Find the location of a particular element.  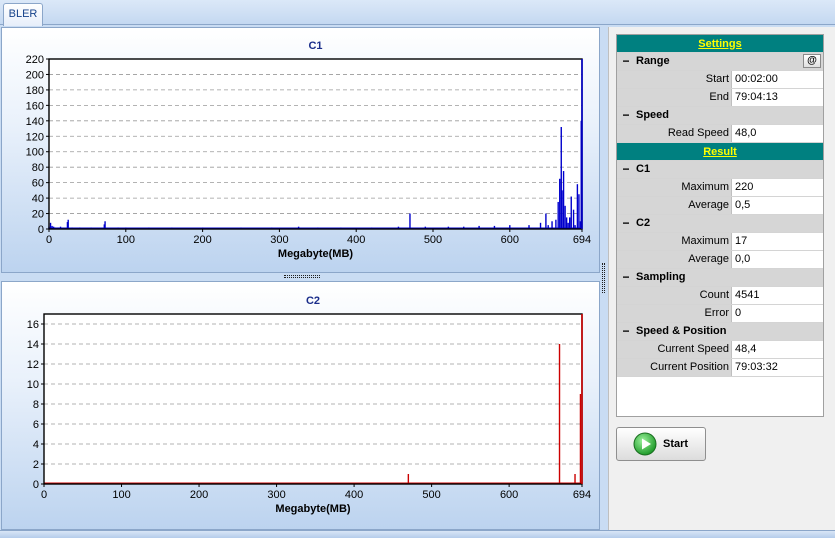

read-speed-field: 48,0 is located at coordinates (777, 133).